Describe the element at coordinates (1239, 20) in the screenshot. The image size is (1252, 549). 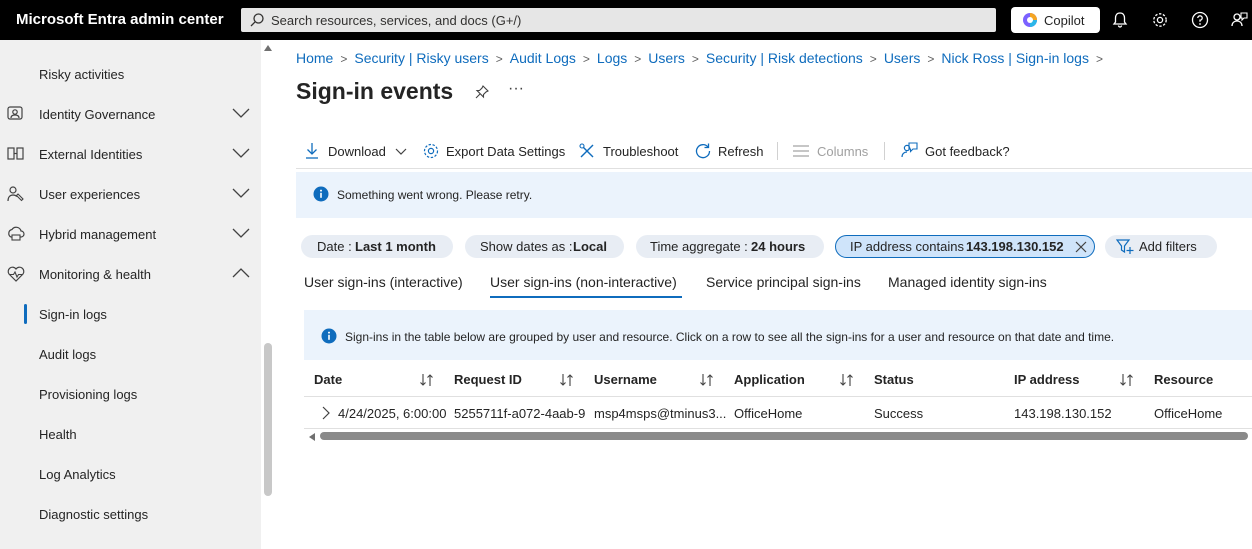
I see `feedback-person-icon` at that location.